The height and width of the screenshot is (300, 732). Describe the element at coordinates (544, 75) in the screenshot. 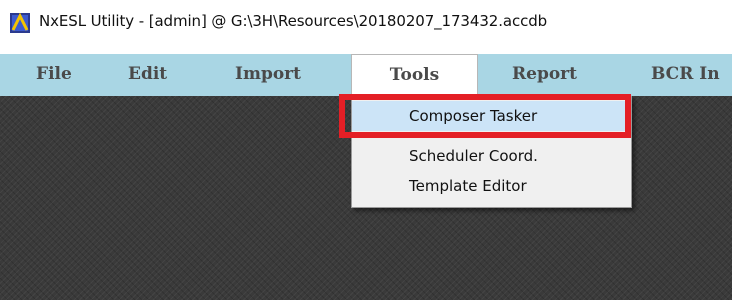

I see `menu-report: Report` at that location.